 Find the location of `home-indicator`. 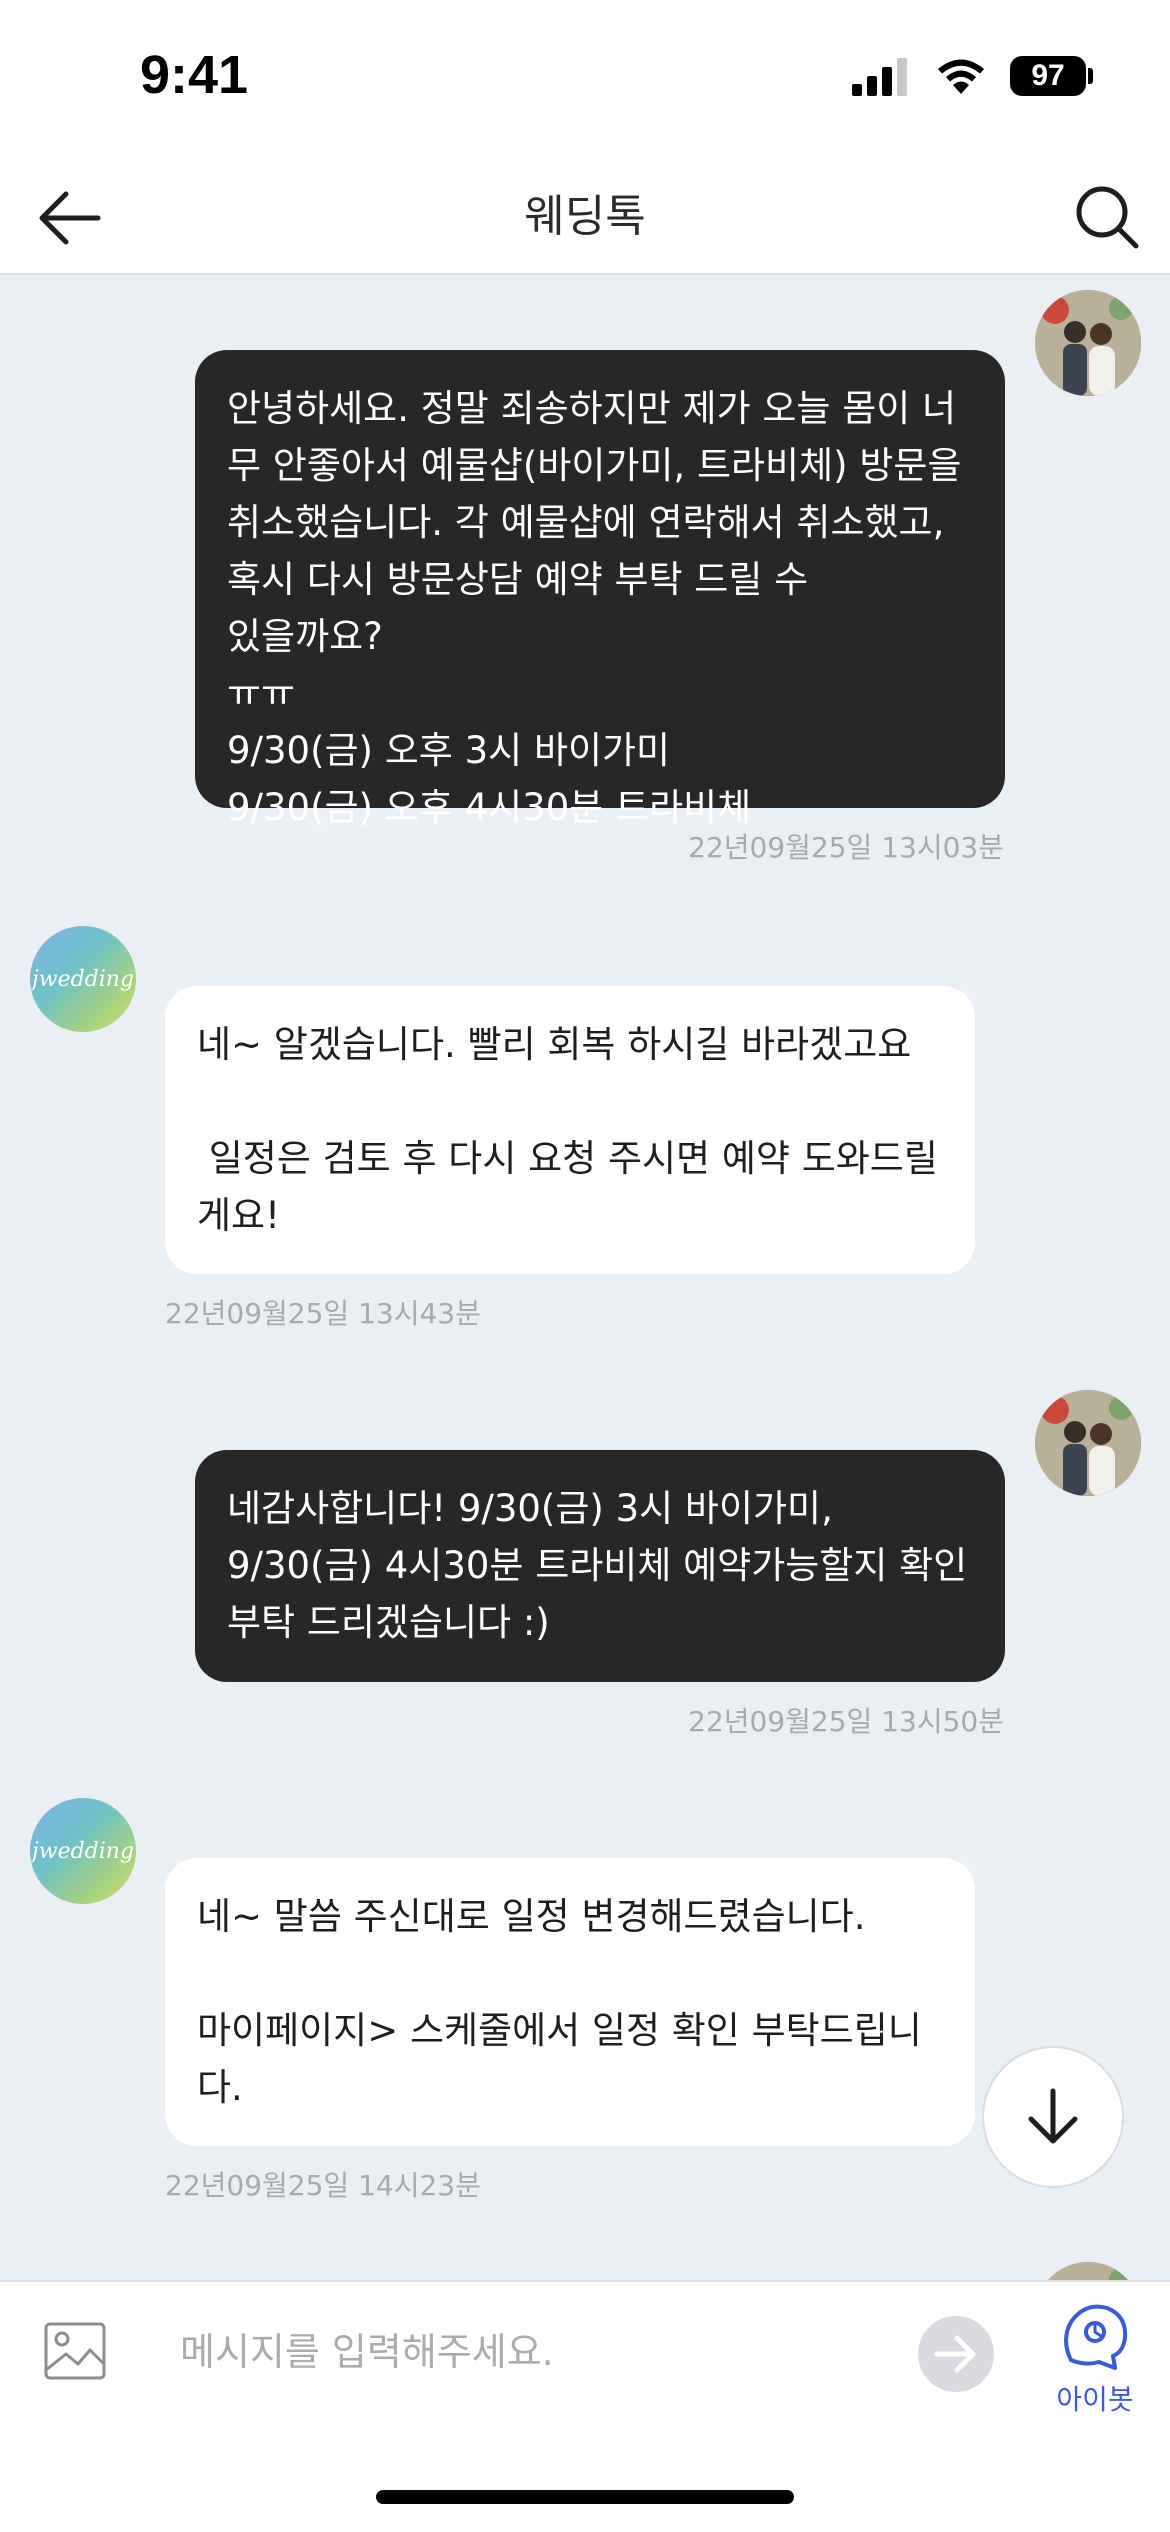

home-indicator is located at coordinates (585, 2497).